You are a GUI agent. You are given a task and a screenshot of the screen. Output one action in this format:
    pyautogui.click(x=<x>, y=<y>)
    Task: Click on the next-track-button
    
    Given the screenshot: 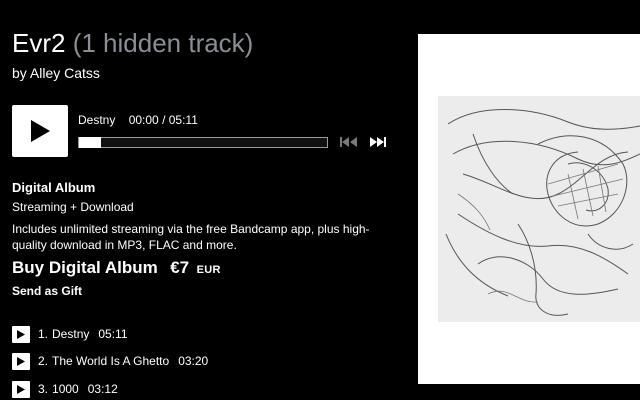 What is the action you would take?
    pyautogui.click(x=378, y=142)
    